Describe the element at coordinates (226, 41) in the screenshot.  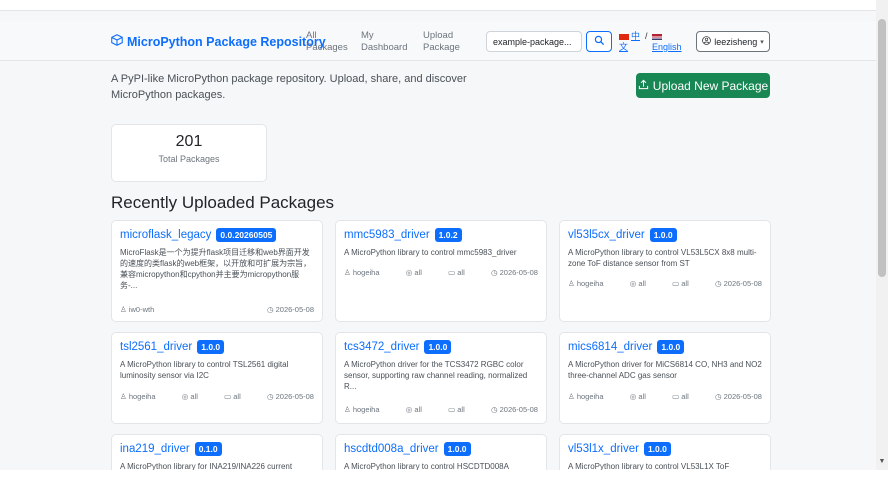
I see `brand-text: MicroPython Package Repository` at that location.